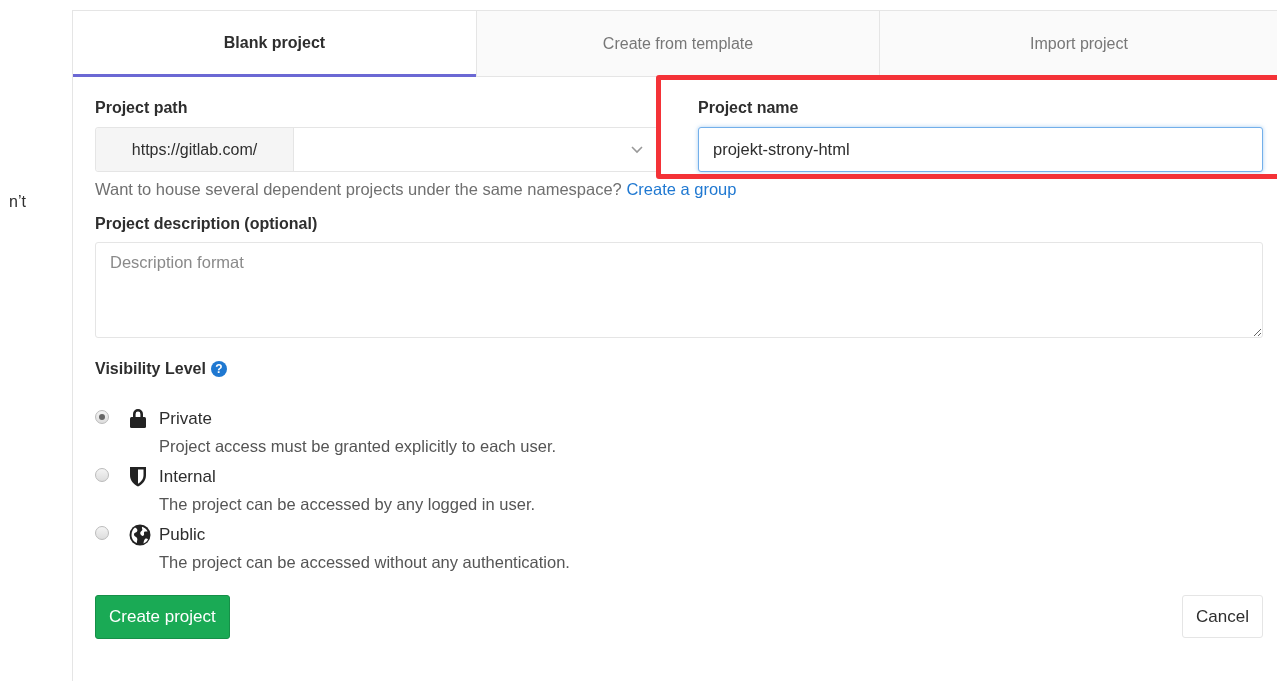 This screenshot has height=681, width=1277. I want to click on globe-icon, so click(140, 535).